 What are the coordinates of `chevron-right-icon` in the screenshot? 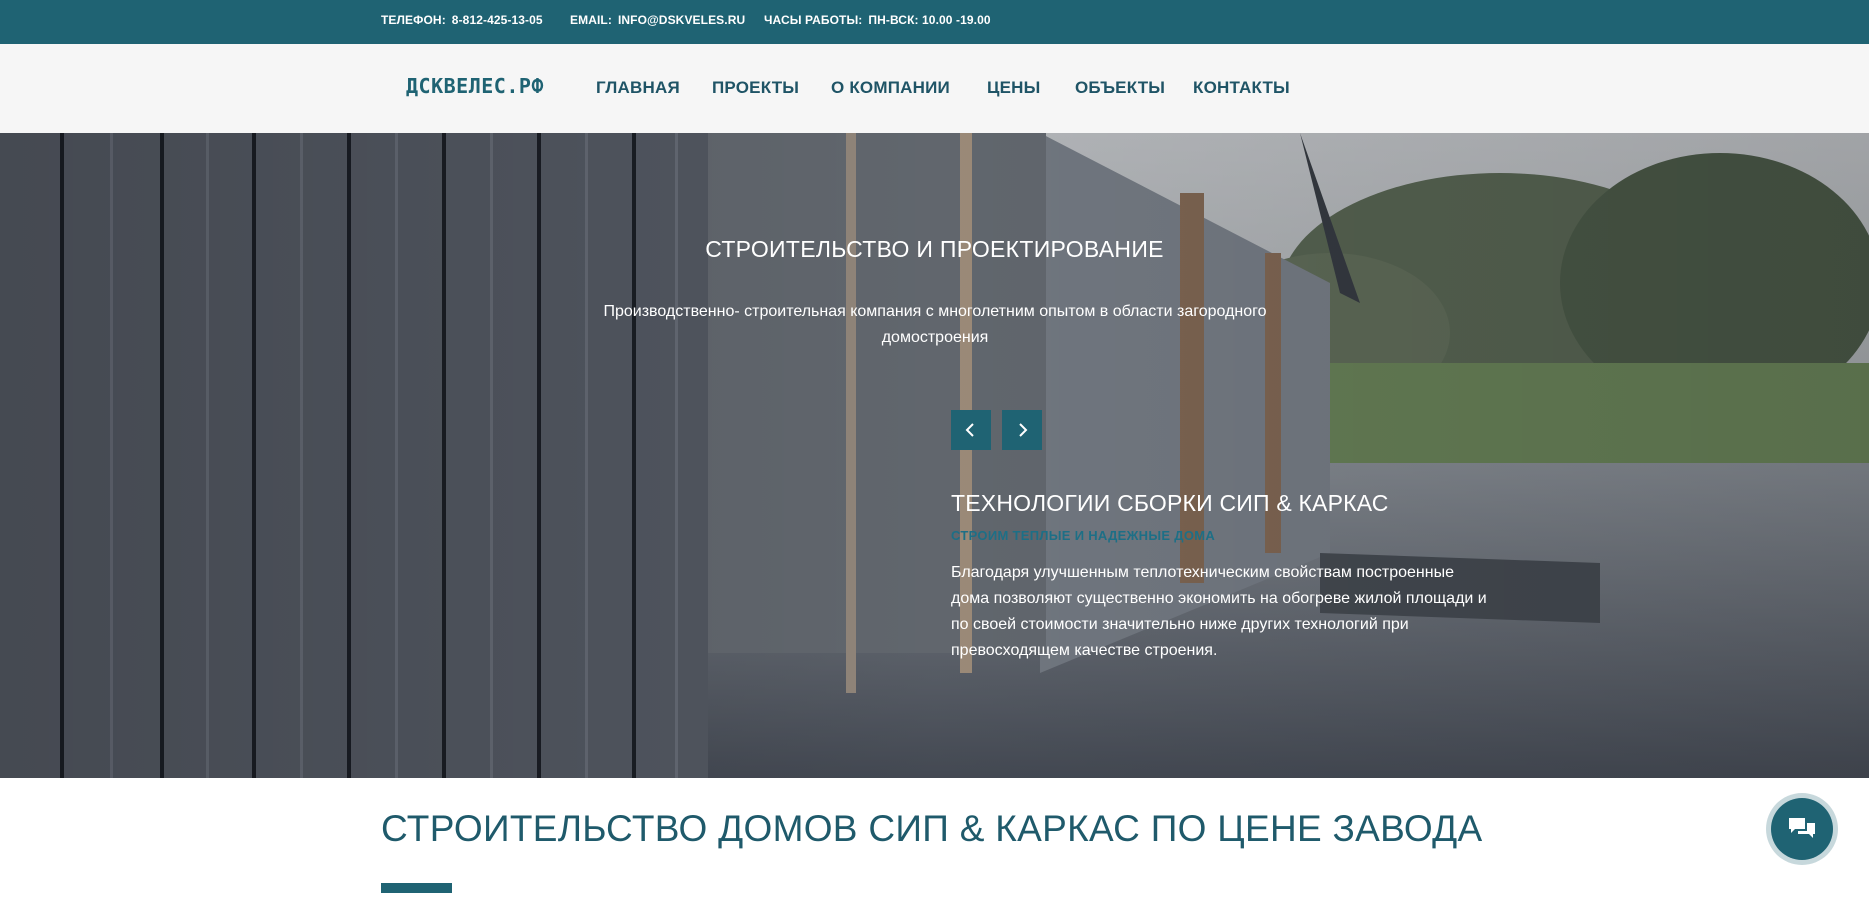 It's located at (1023, 430).